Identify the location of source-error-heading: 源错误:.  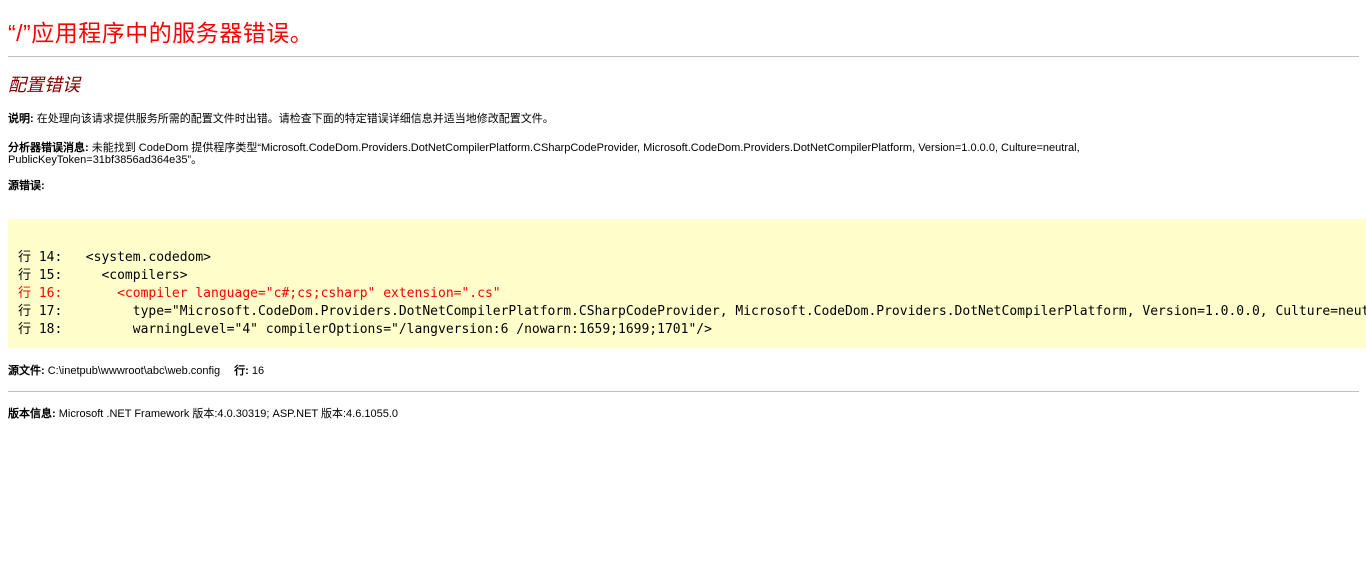
(683, 186).